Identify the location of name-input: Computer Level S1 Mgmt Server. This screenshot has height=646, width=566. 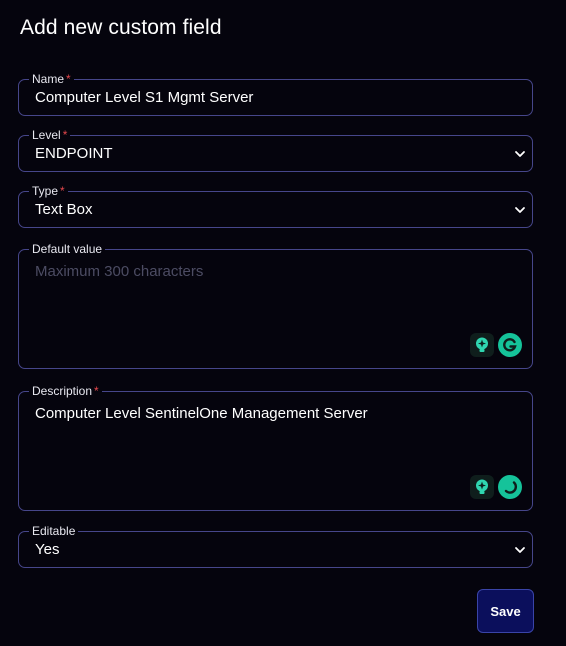
(144, 97).